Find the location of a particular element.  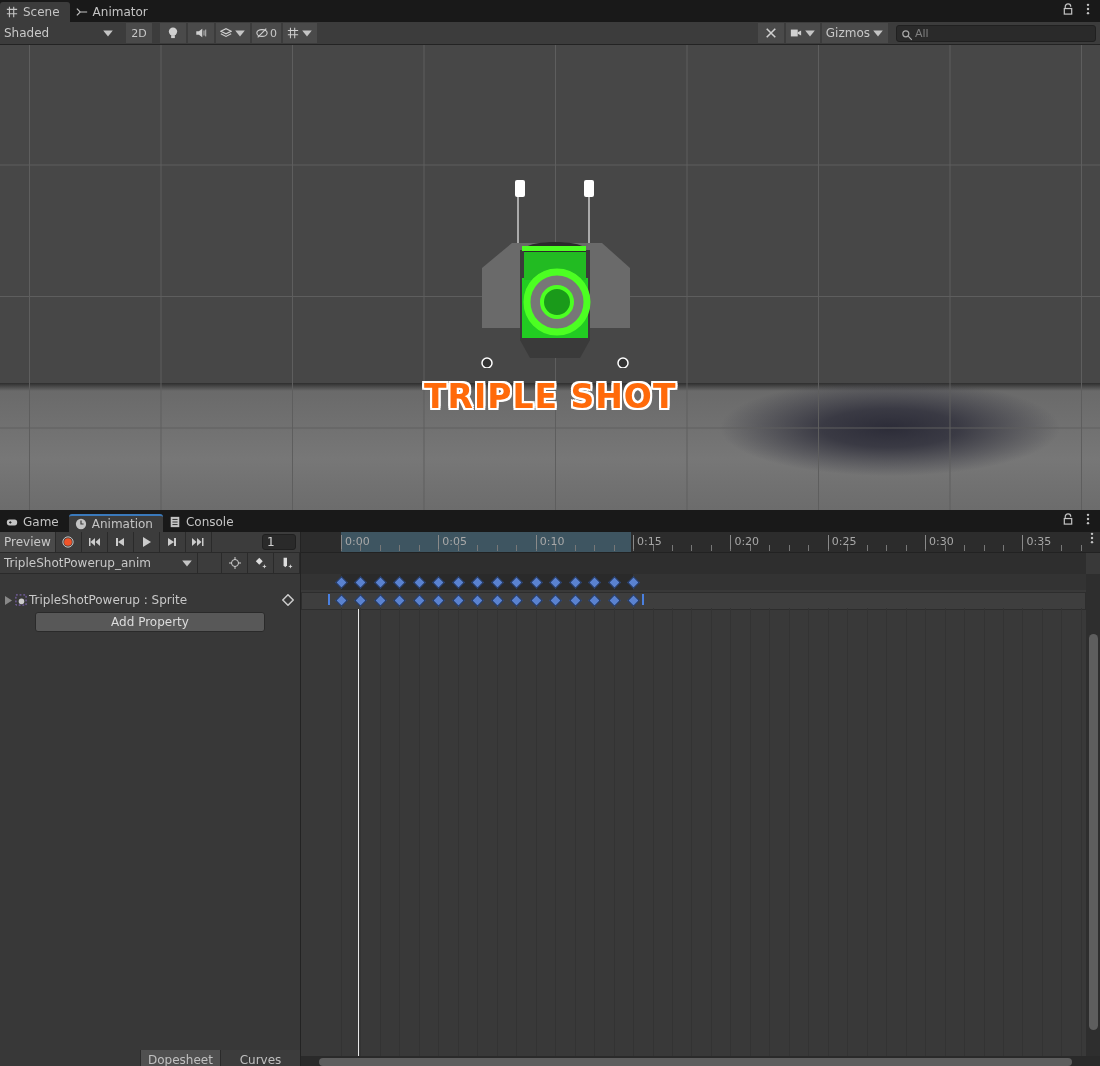

2d-toggle-button: 2D is located at coordinates (139, 33).